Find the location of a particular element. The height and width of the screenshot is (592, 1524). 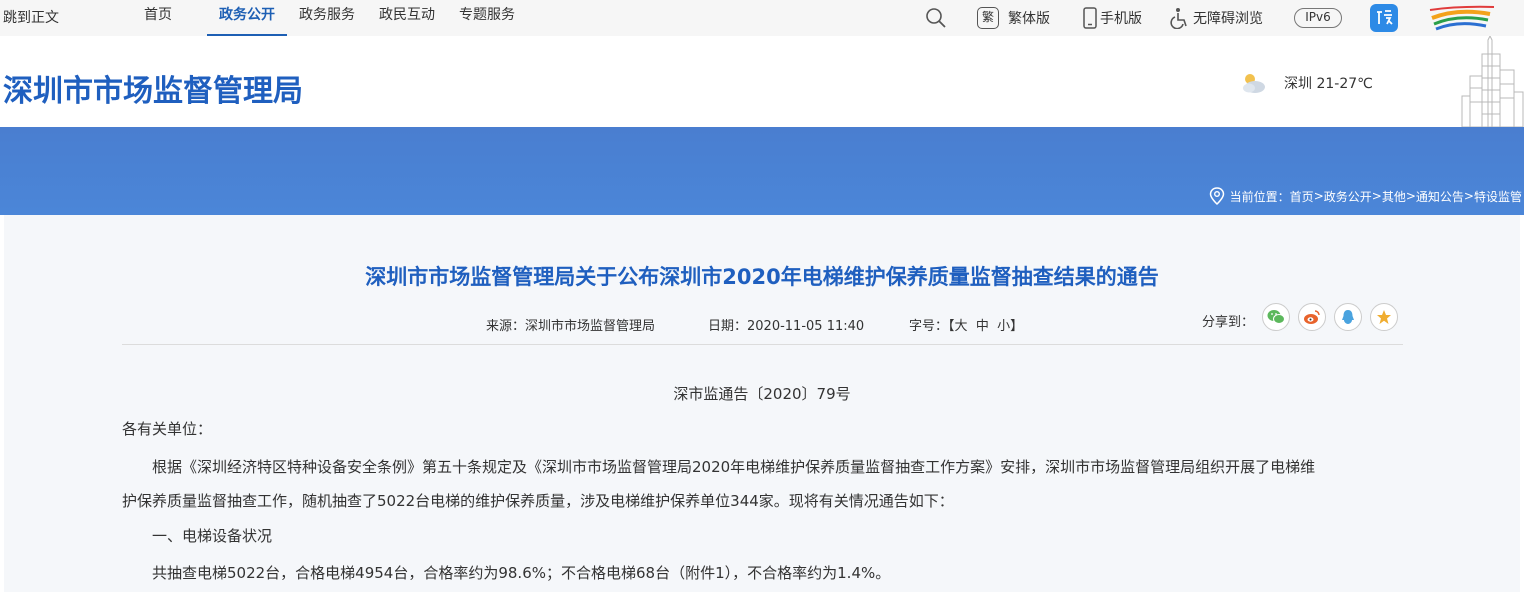

shenzhen-logo-icon is located at coordinates (1462, 18).